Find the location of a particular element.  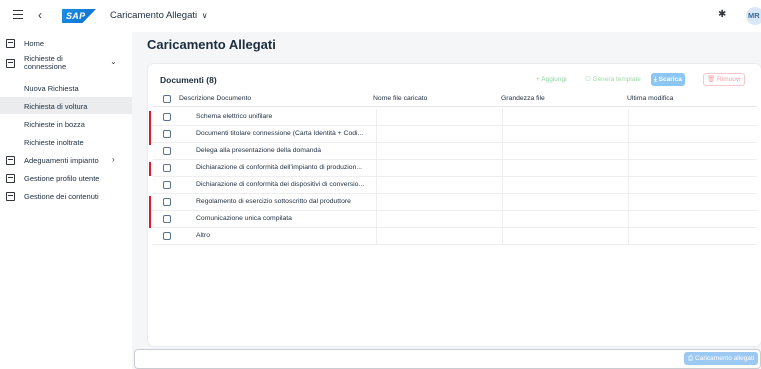

row-description: Schema elettrico unifilare is located at coordinates (234, 116).